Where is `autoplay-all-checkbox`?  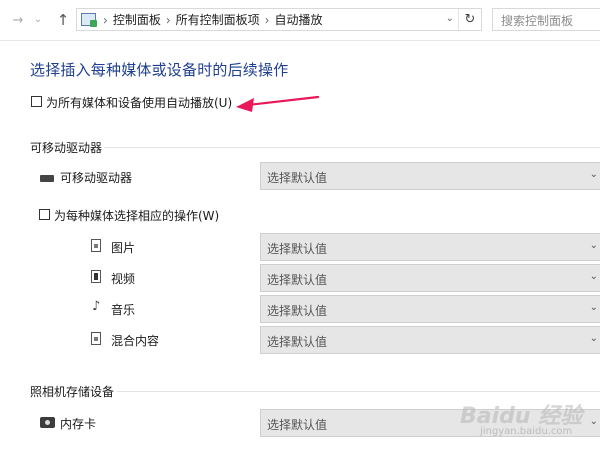
autoplay-all-checkbox is located at coordinates (36, 101).